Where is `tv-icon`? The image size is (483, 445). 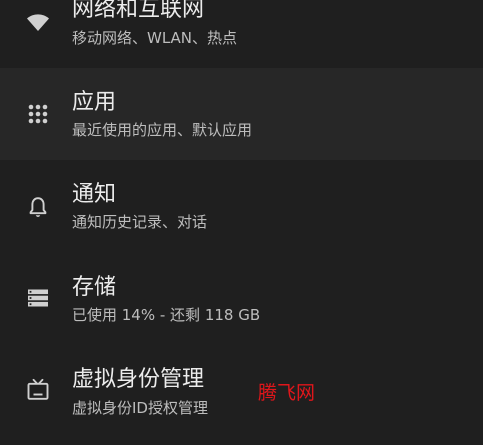 tv-icon is located at coordinates (38, 390).